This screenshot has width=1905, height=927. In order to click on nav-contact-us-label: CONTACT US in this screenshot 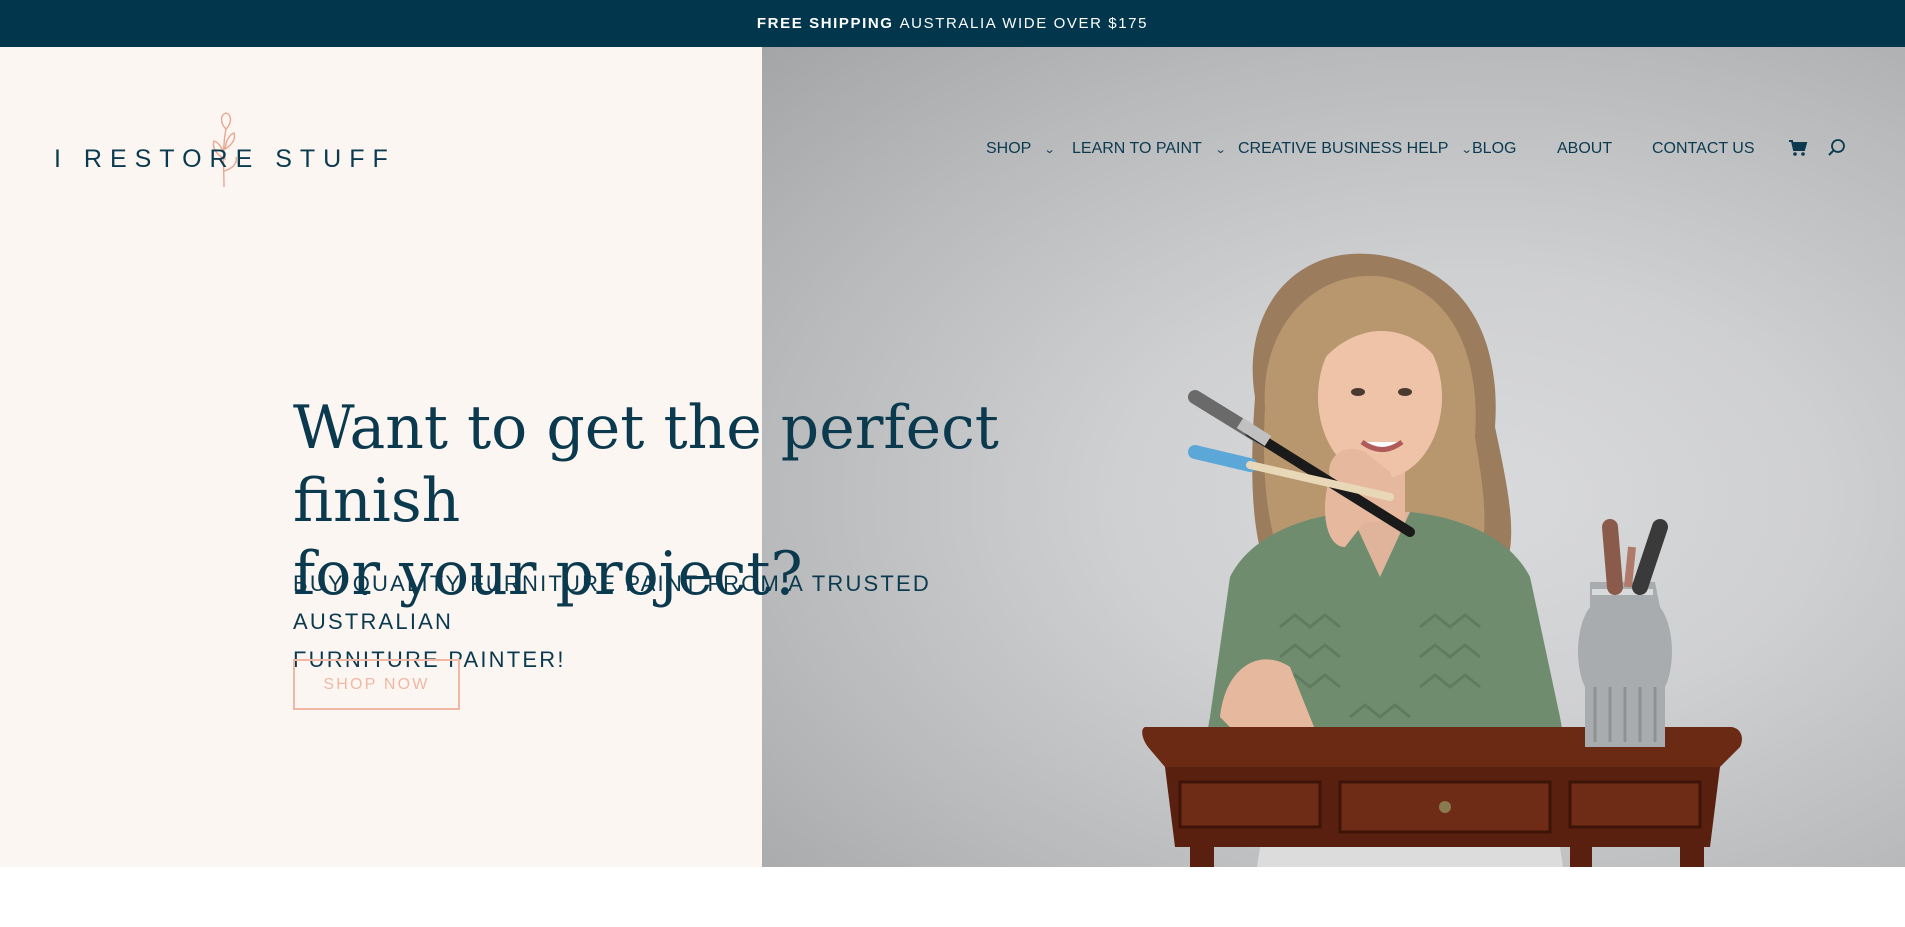, I will do `click(1703, 148)`.